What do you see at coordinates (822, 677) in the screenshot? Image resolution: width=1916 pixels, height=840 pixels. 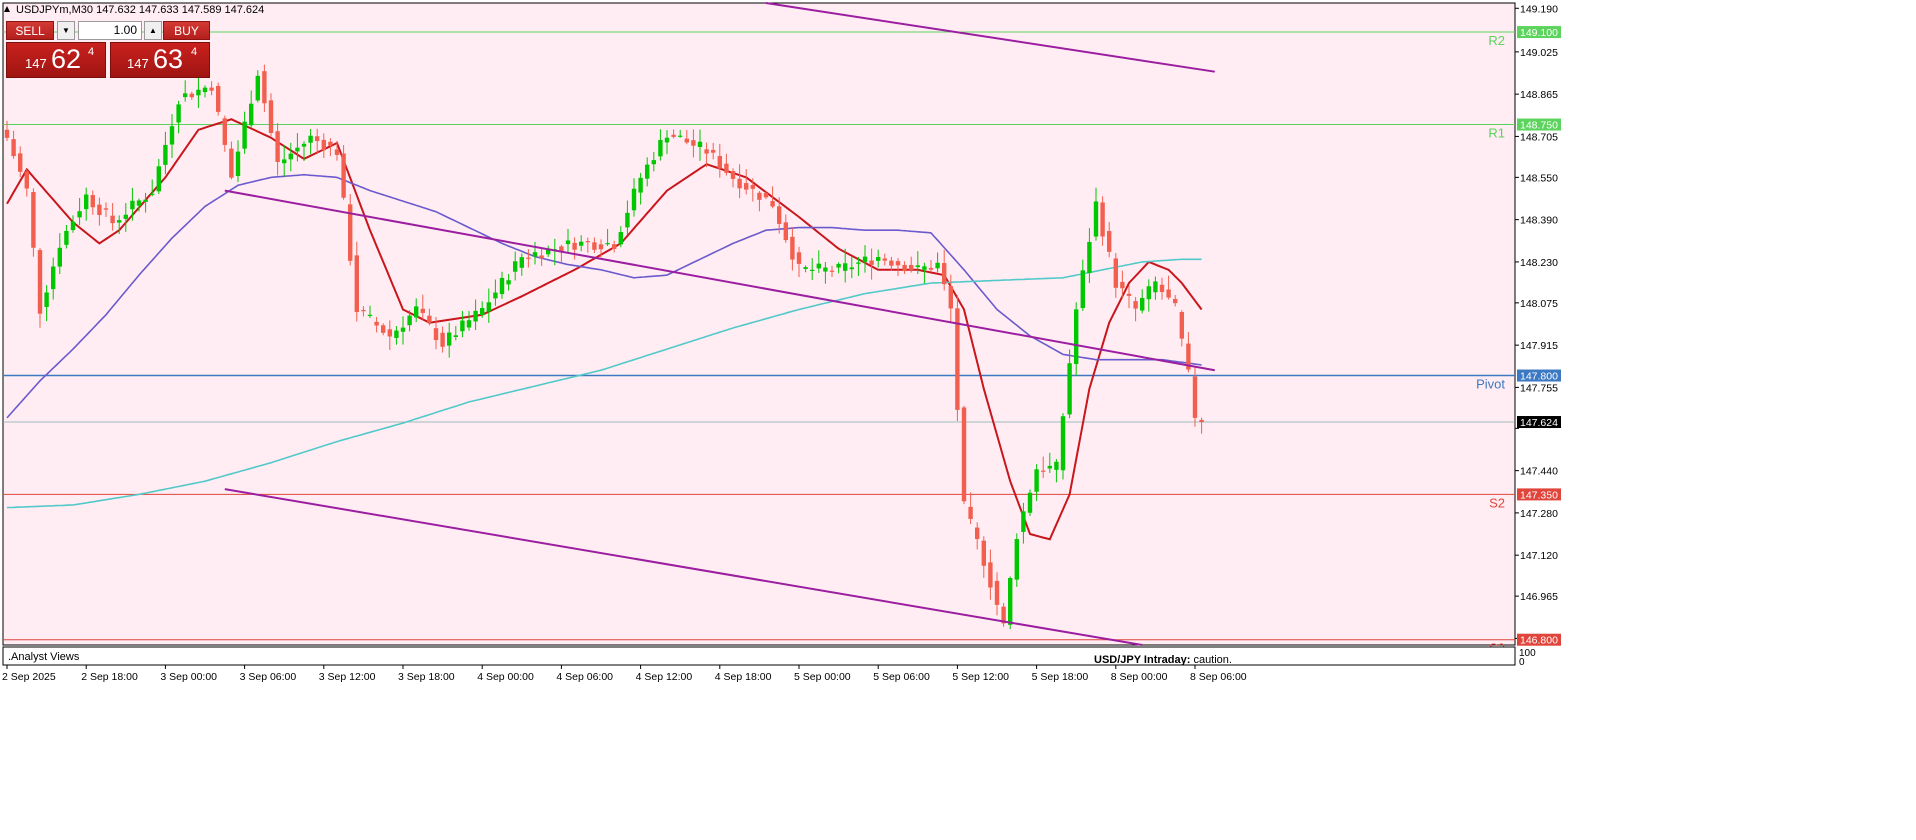 I see `x-tick-label: 5 Sep 00:00` at bounding box center [822, 677].